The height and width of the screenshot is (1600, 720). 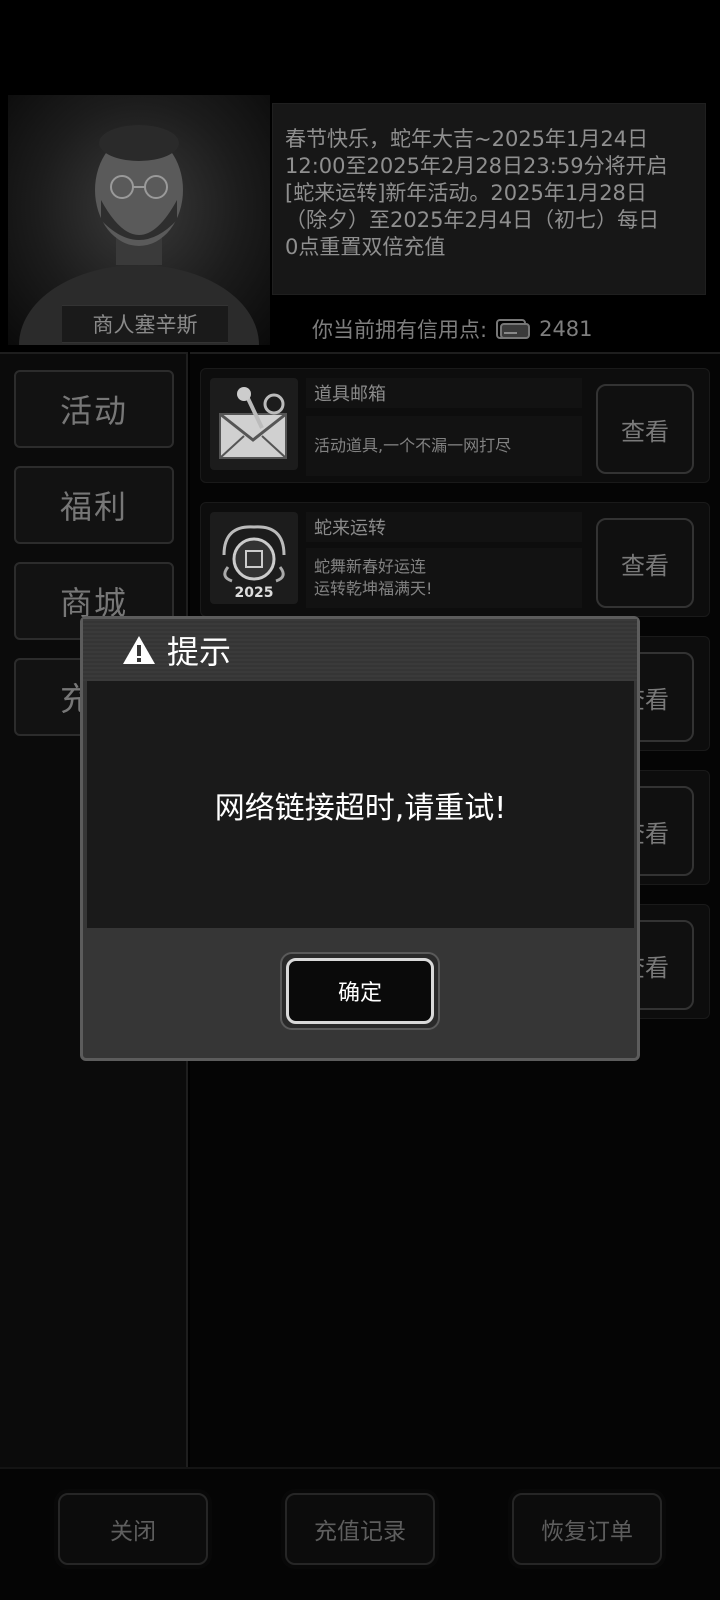 What do you see at coordinates (587, 1529) in the screenshot?
I see `restore-order-button: 恢复订单` at bounding box center [587, 1529].